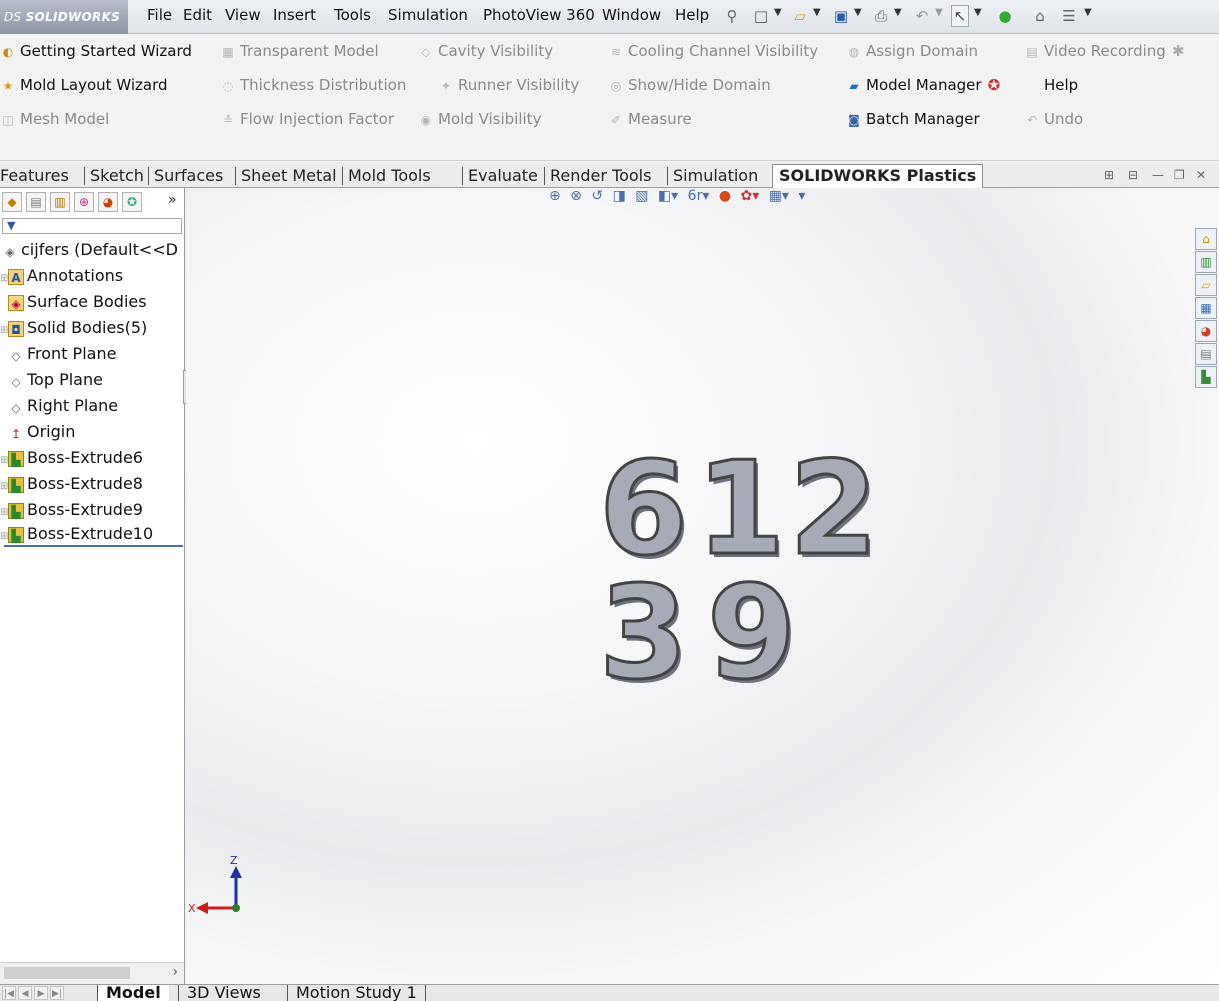 The width and height of the screenshot is (1219, 1001). Describe the element at coordinates (619, 196) in the screenshot. I see `section-view-icon: ◨` at that location.